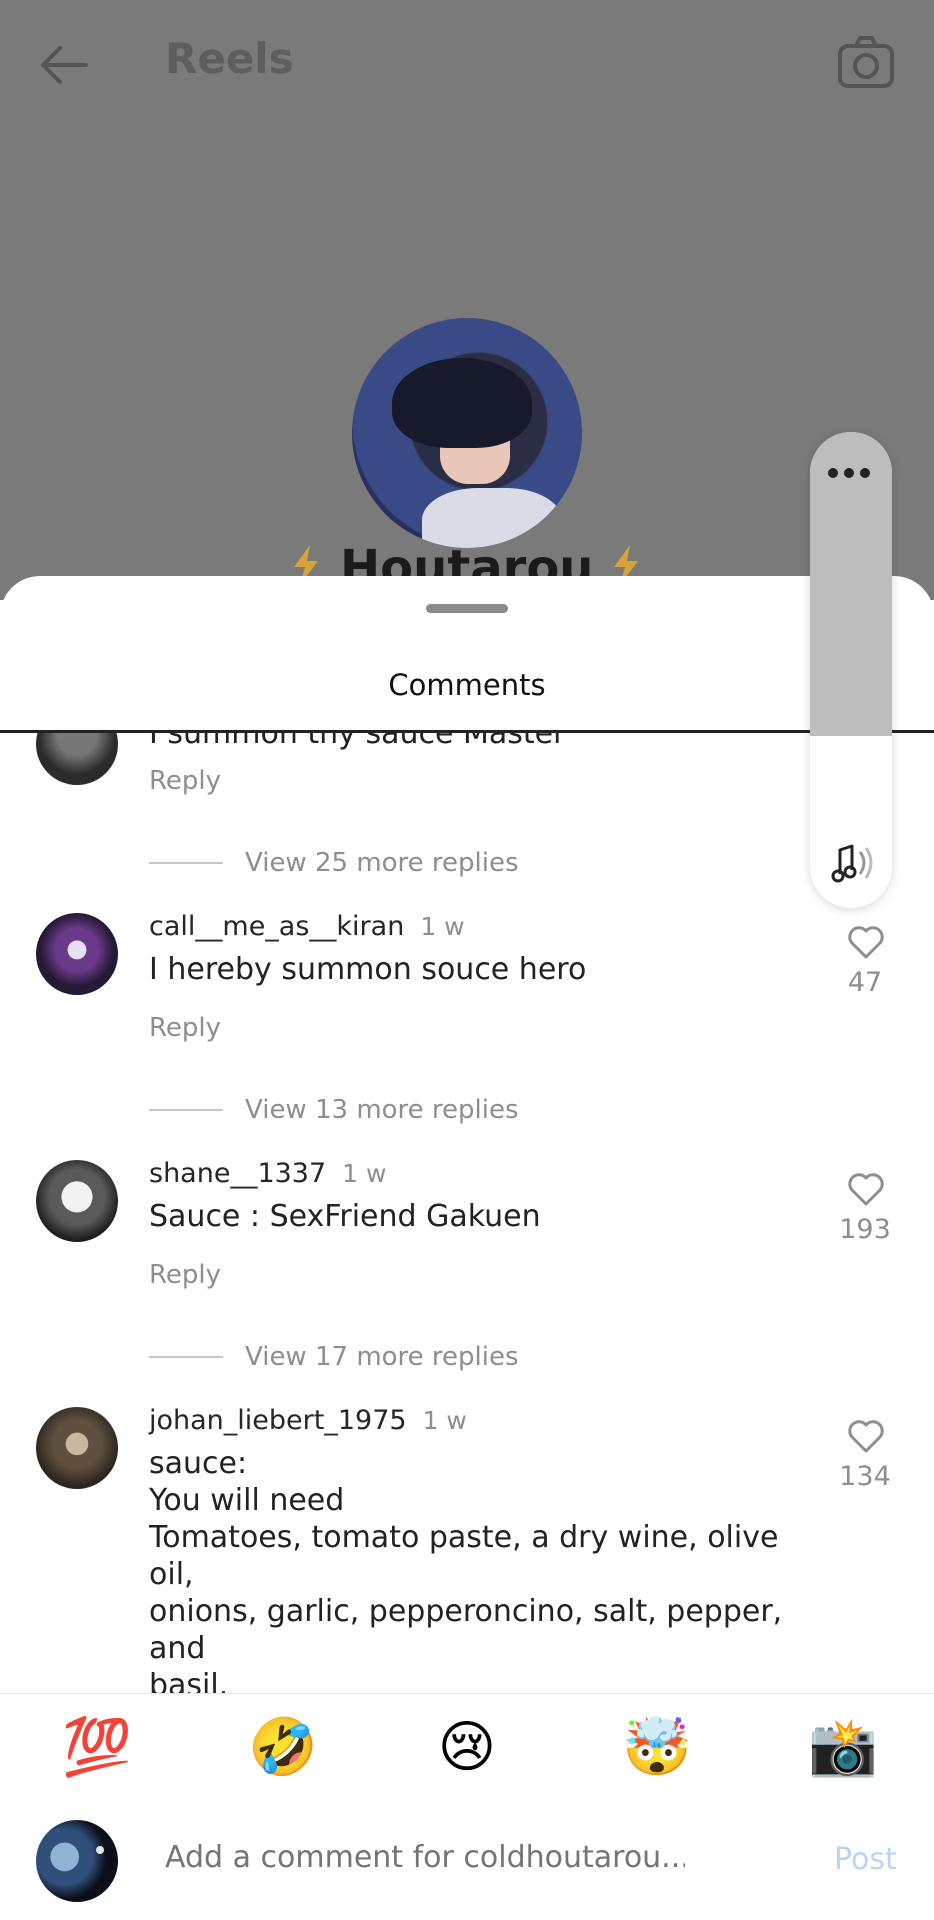  Describe the element at coordinates (843, 1748) in the screenshot. I see `emoji-camera-flash: 📸` at that location.